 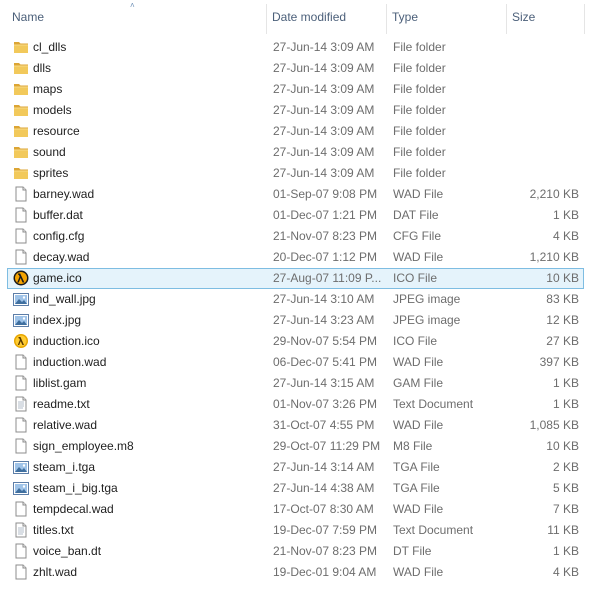 I want to click on text-document-icon, so click(x=21, y=404).